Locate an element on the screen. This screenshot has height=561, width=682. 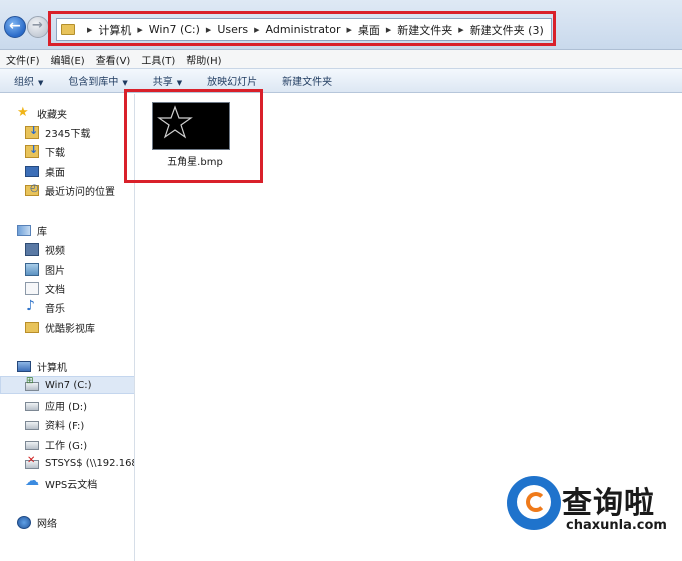
nav-network-label: 网络 is located at coordinates (47, 524).